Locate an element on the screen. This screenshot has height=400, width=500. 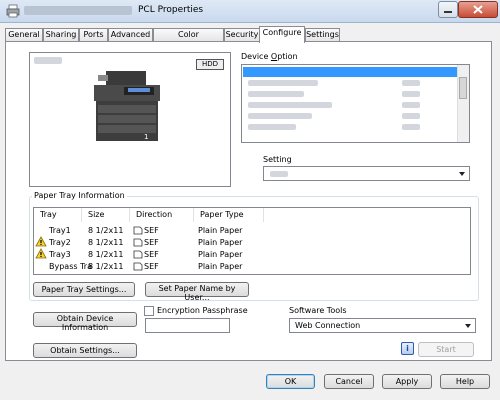
tray-name: Tray2 is located at coordinates (60, 242).